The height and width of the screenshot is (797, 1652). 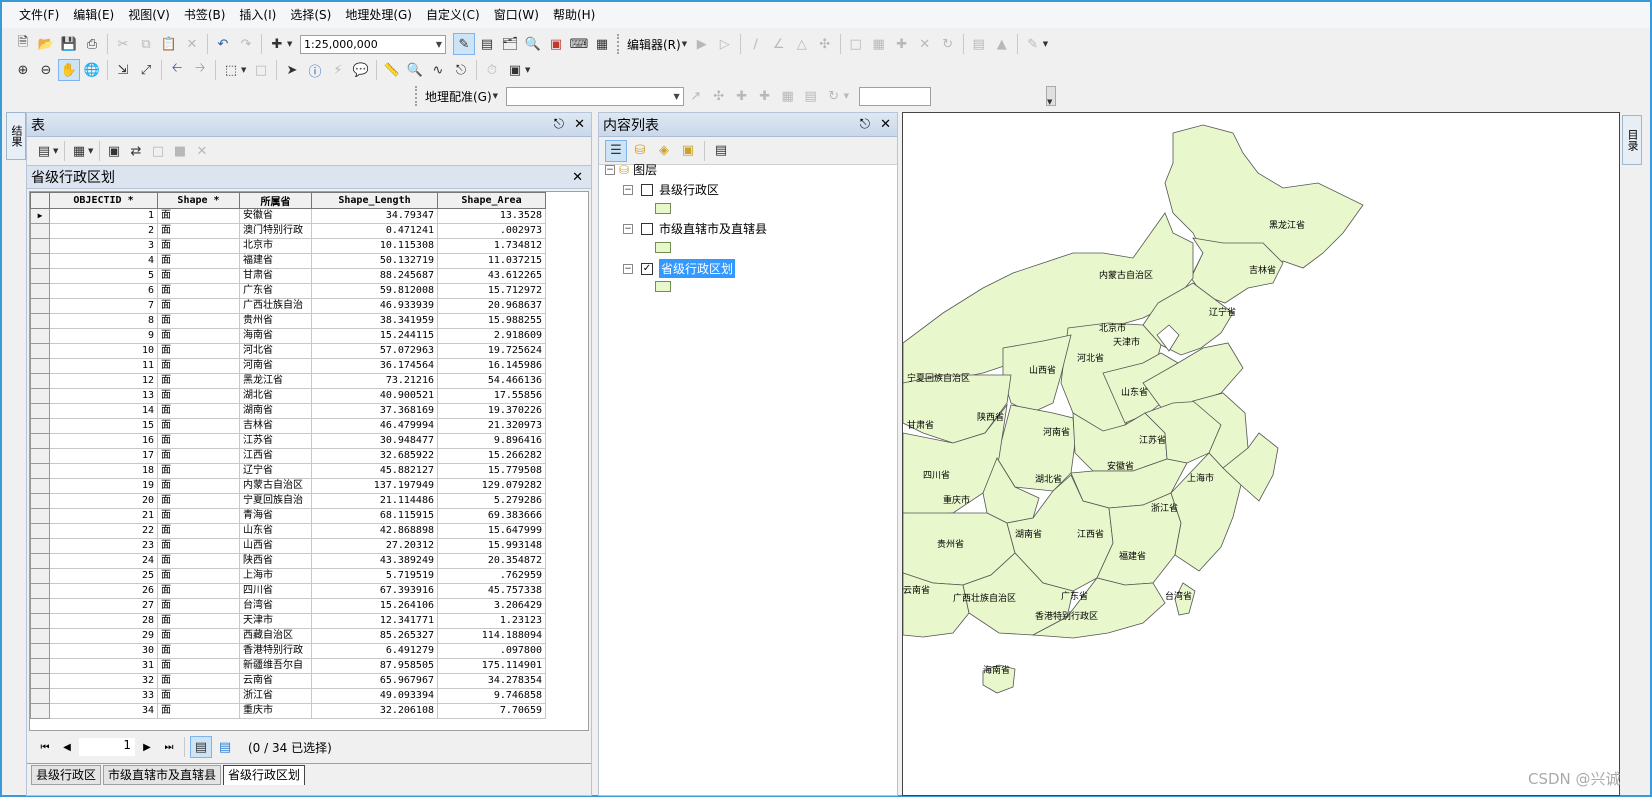 I want to click on georef-layer-combo: ▼, so click(x=594, y=96).